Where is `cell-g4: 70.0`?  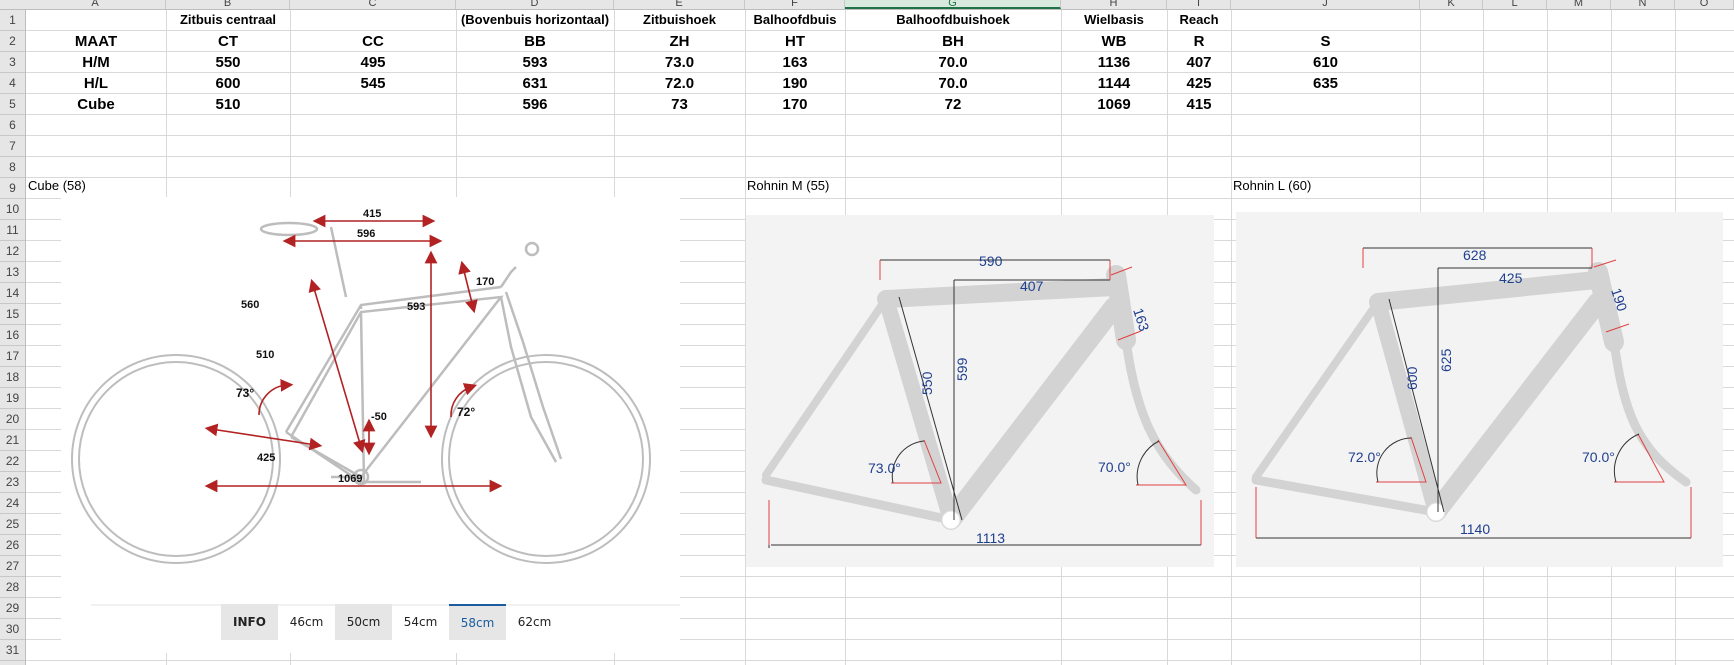
cell-g4: 70.0 is located at coordinates (953, 83).